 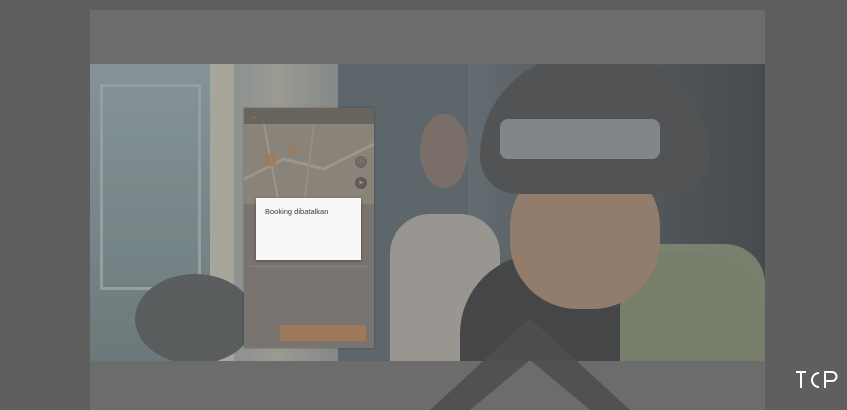 I want to click on navigation-icon: ➤, so click(x=361, y=183).